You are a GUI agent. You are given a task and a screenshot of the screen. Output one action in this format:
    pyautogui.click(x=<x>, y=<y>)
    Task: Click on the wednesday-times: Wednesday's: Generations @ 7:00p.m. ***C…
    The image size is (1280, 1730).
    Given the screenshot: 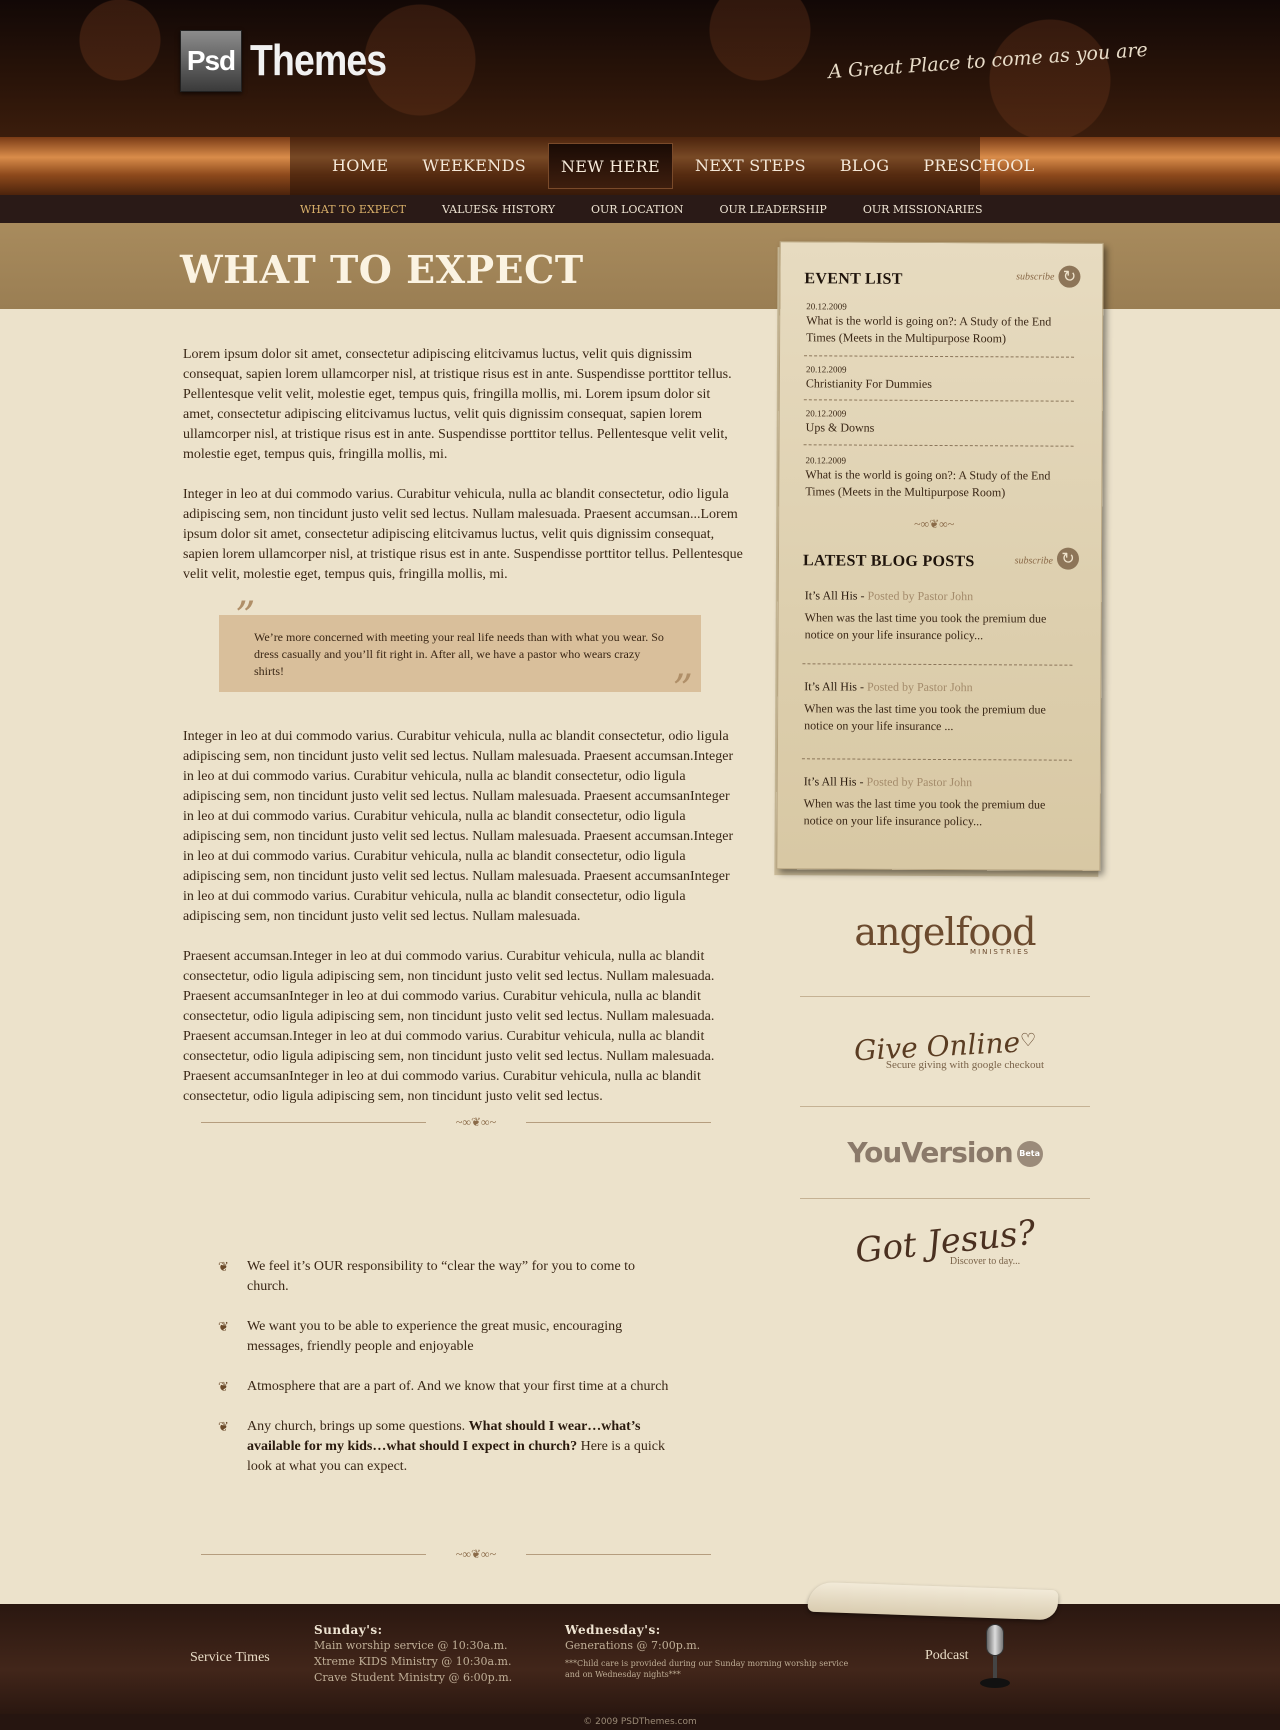 What is the action you would take?
    pyautogui.click(x=707, y=1651)
    